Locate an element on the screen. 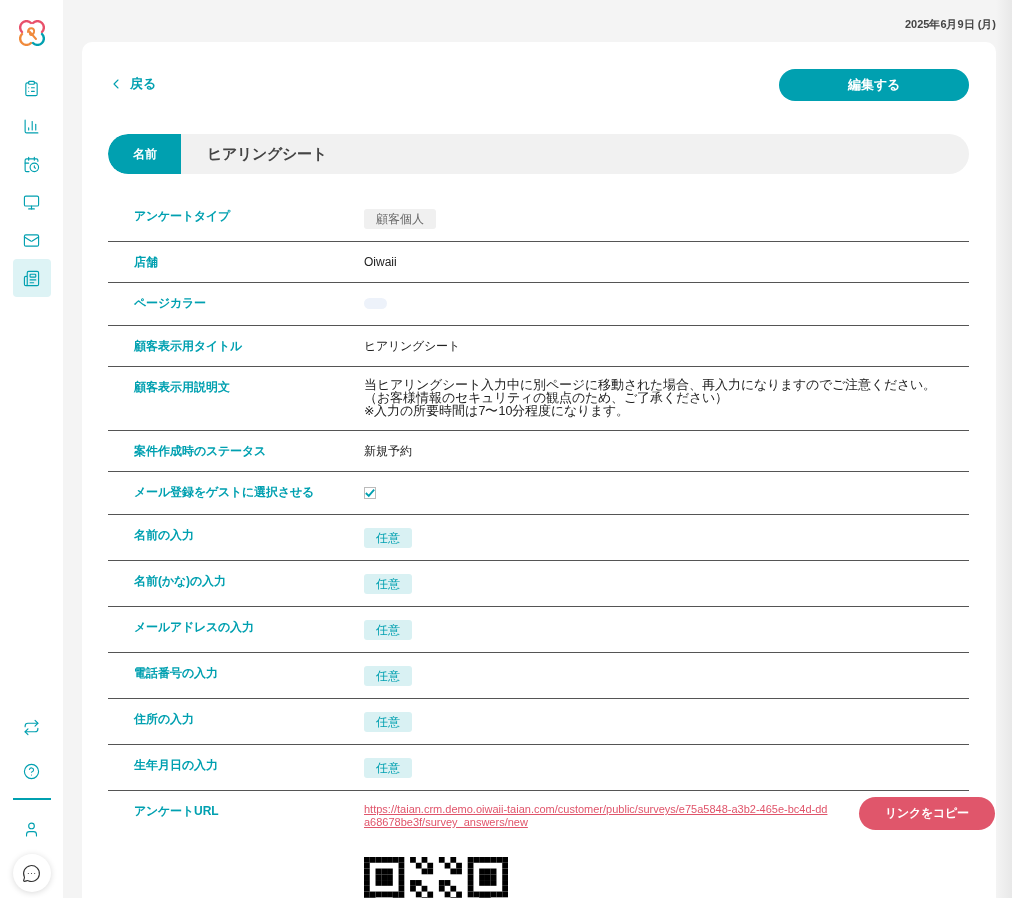  monitor-icon is located at coordinates (31, 202).